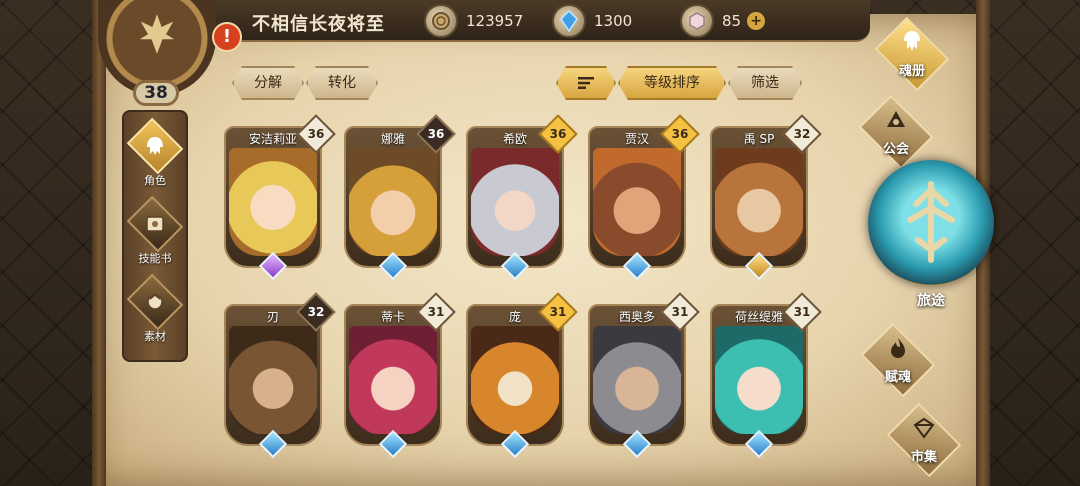  Describe the element at coordinates (697, 21) in the screenshot. I see `gem-icon` at that location.